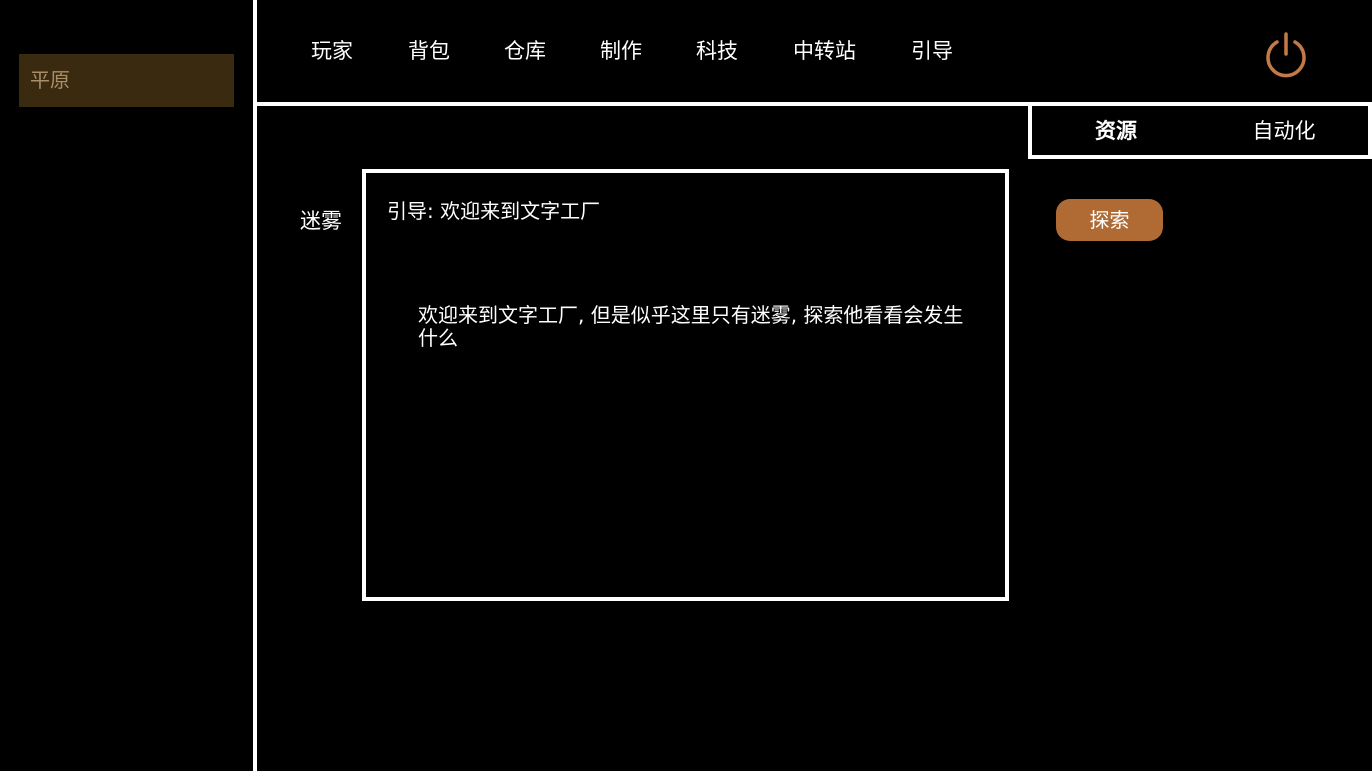  I want to click on nav-item-guide: 引导, so click(932, 51).